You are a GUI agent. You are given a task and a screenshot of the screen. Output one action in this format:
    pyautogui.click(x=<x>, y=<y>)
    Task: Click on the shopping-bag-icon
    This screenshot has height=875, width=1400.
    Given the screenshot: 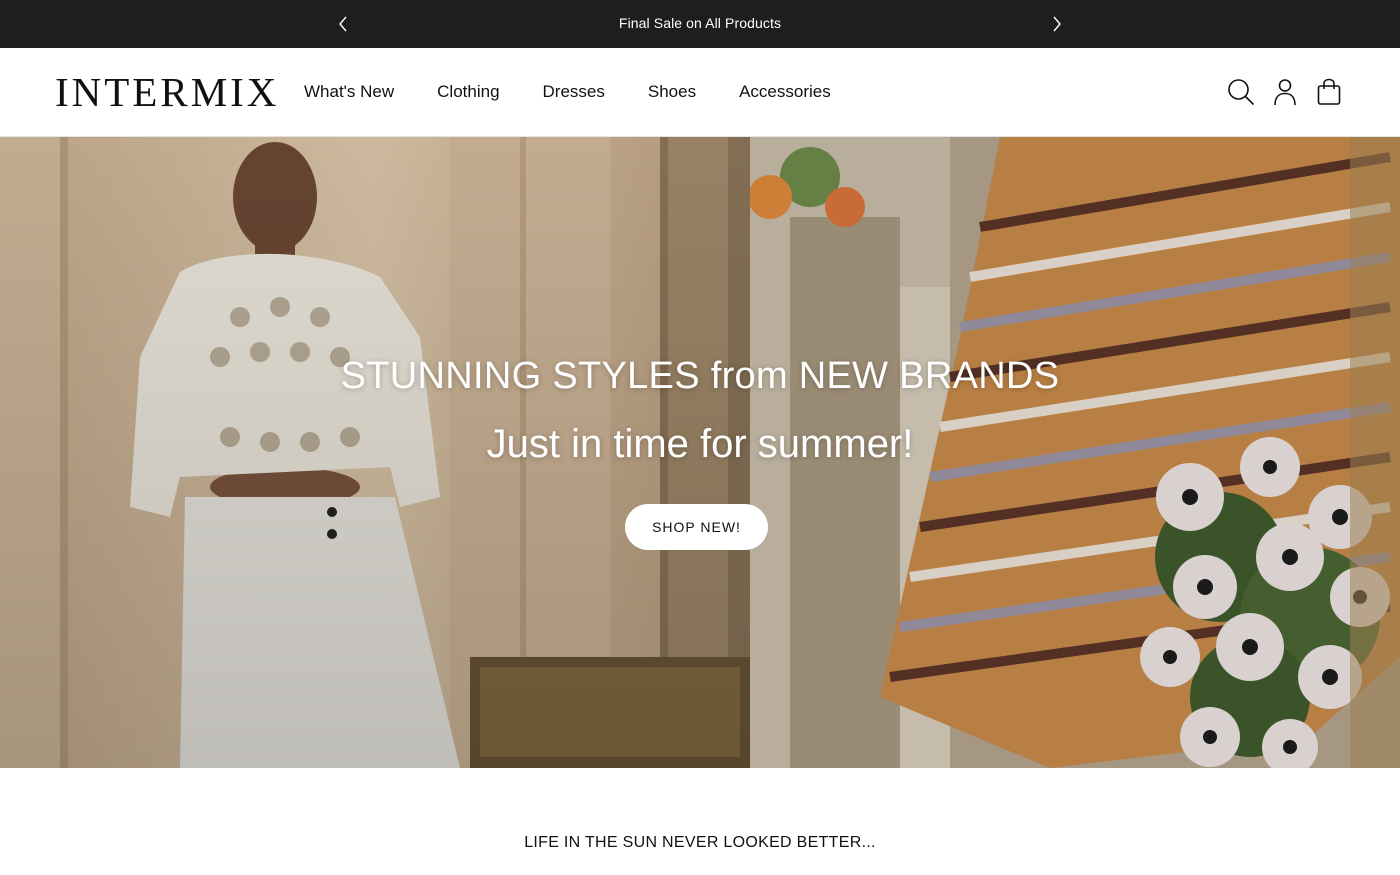 What is the action you would take?
    pyautogui.click(x=1329, y=91)
    